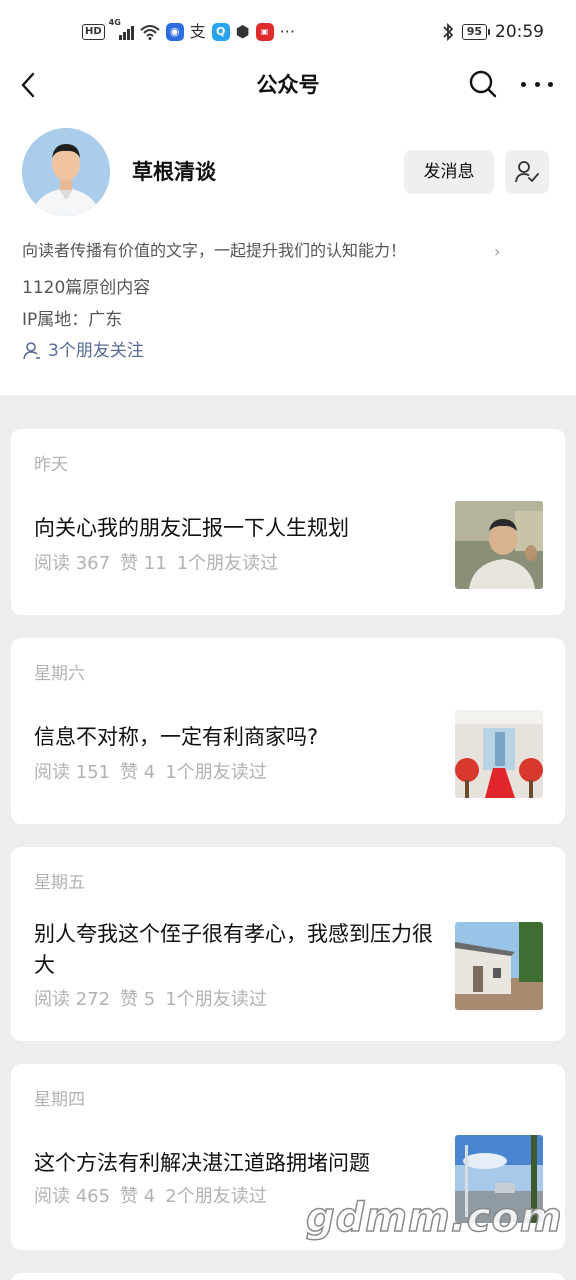 This screenshot has width=576, height=1280. I want to click on article-stats: 阅读 367 赞 11 1个朋友读过, so click(161, 564).